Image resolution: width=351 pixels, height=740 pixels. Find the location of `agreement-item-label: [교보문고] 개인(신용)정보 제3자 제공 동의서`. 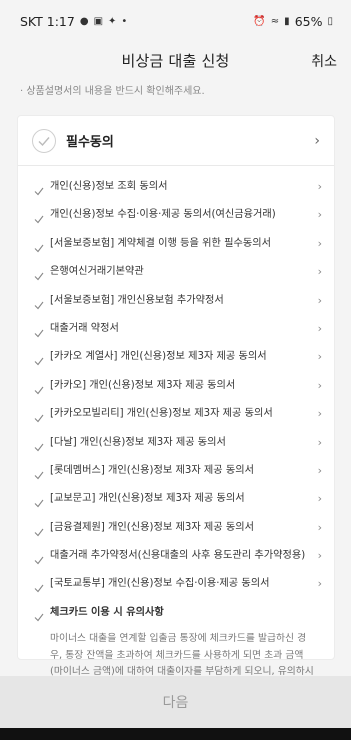

agreement-item-label: [교보문고] 개인(신용)정보 제3자 제공 동의서 is located at coordinates (147, 499).